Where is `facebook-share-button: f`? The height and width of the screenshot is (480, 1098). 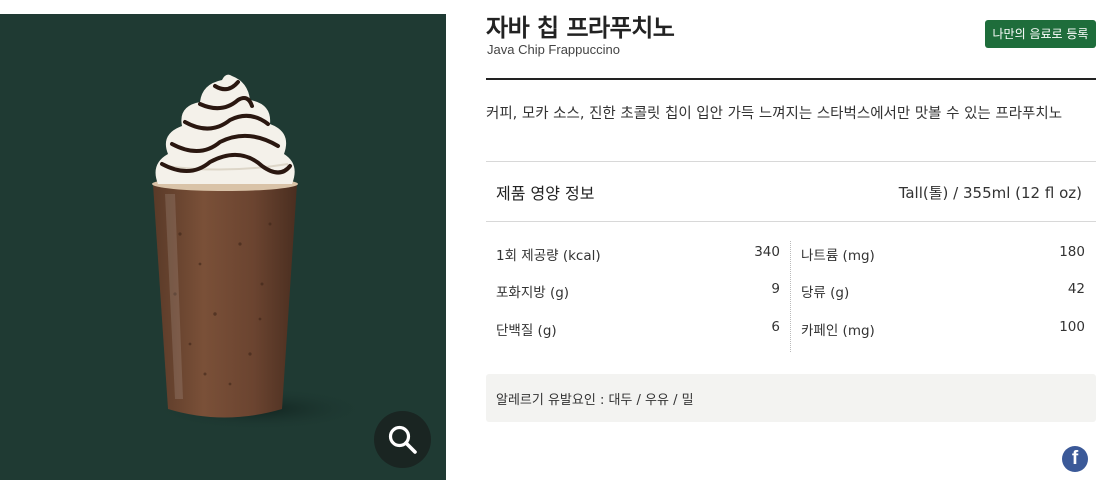 facebook-share-button: f is located at coordinates (1075, 459).